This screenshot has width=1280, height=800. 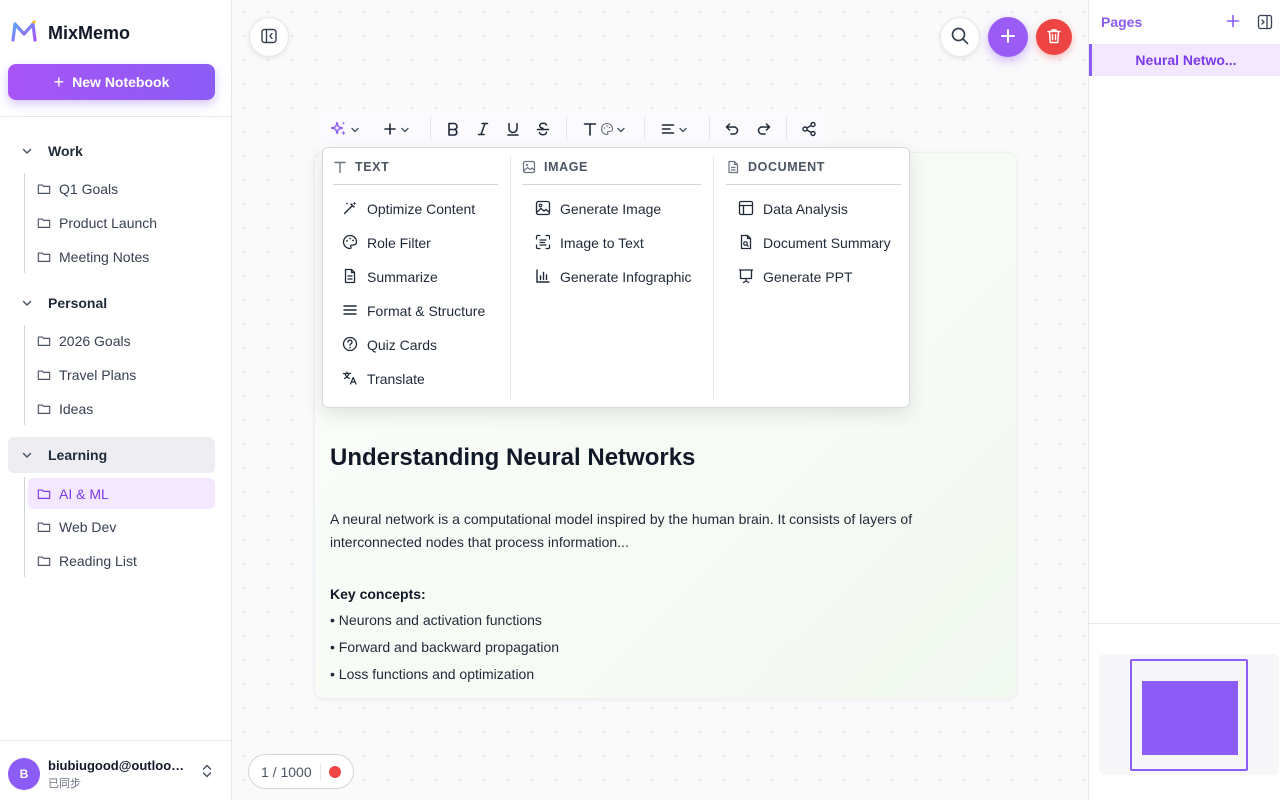 I want to click on text-type-icon, so click(x=590, y=130).